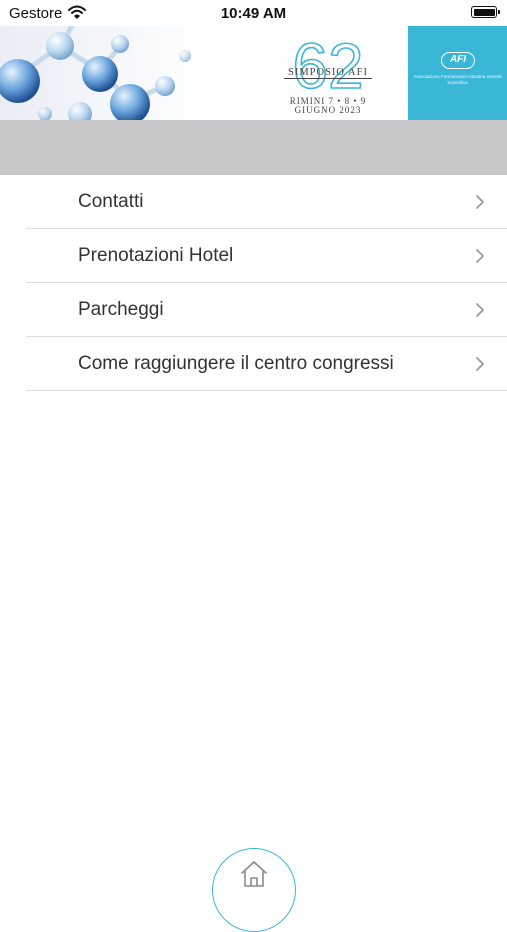  Describe the element at coordinates (156, 255) in the screenshot. I see `menu-item-label: Prenotazioni Hotel` at that location.